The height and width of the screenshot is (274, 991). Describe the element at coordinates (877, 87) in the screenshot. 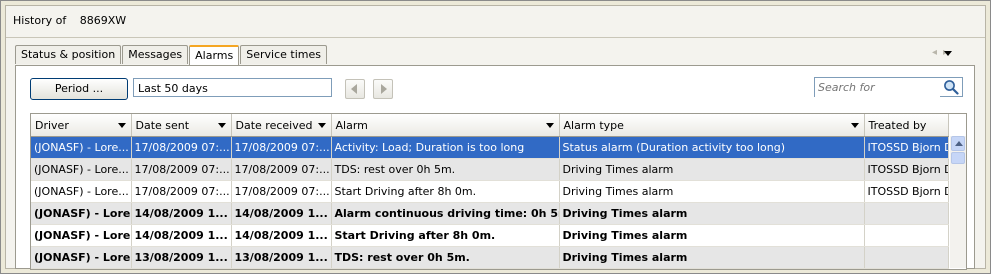

I see `search-input` at that location.